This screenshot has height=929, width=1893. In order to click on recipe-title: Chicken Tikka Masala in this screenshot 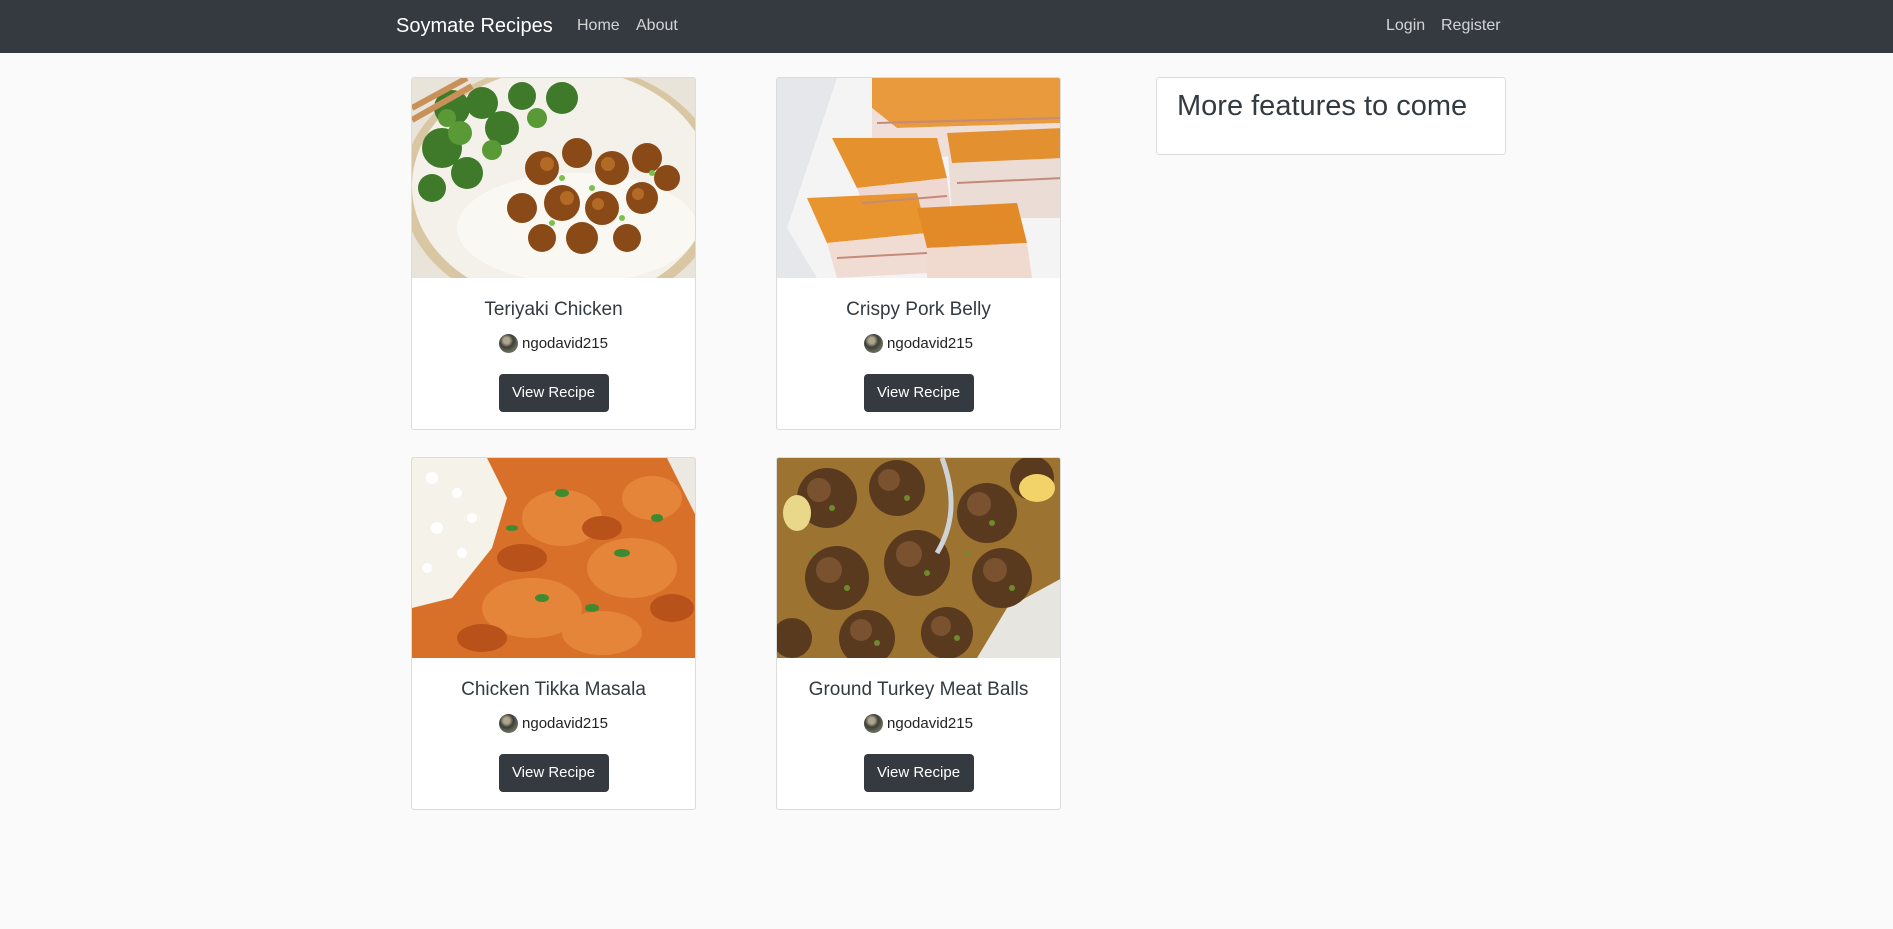, I will do `click(553, 689)`.